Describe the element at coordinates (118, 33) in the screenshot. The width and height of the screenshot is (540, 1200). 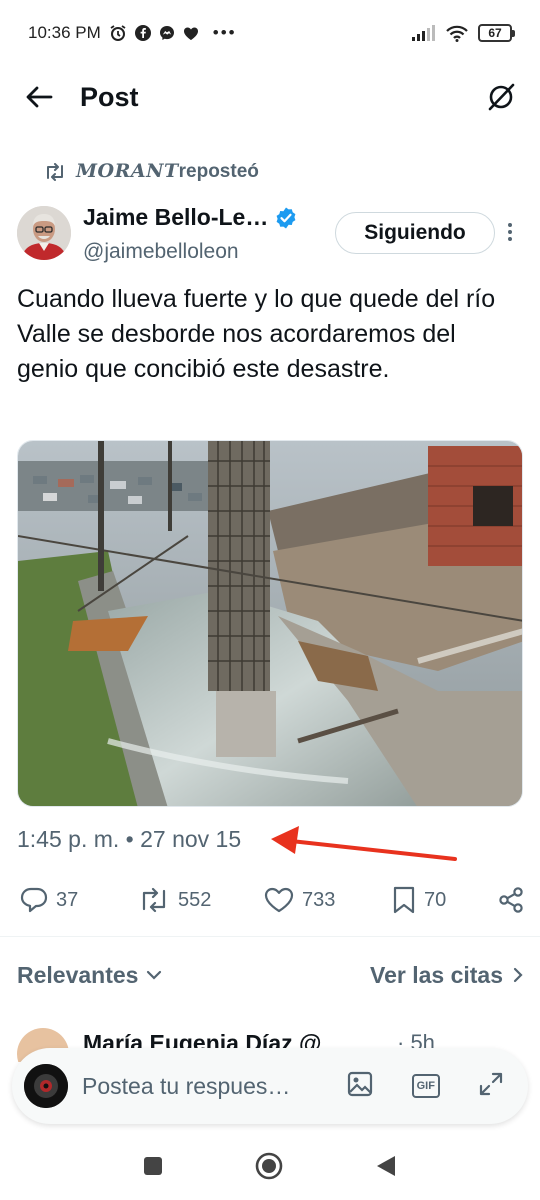
I see `alarm-icon` at that location.